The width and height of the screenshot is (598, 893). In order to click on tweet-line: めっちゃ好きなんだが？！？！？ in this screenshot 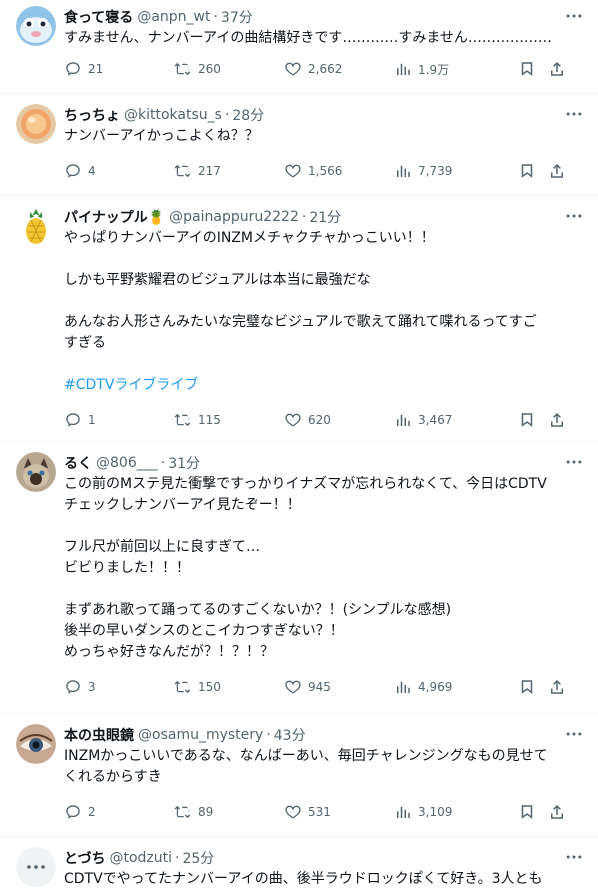, I will do `click(169, 652)`.